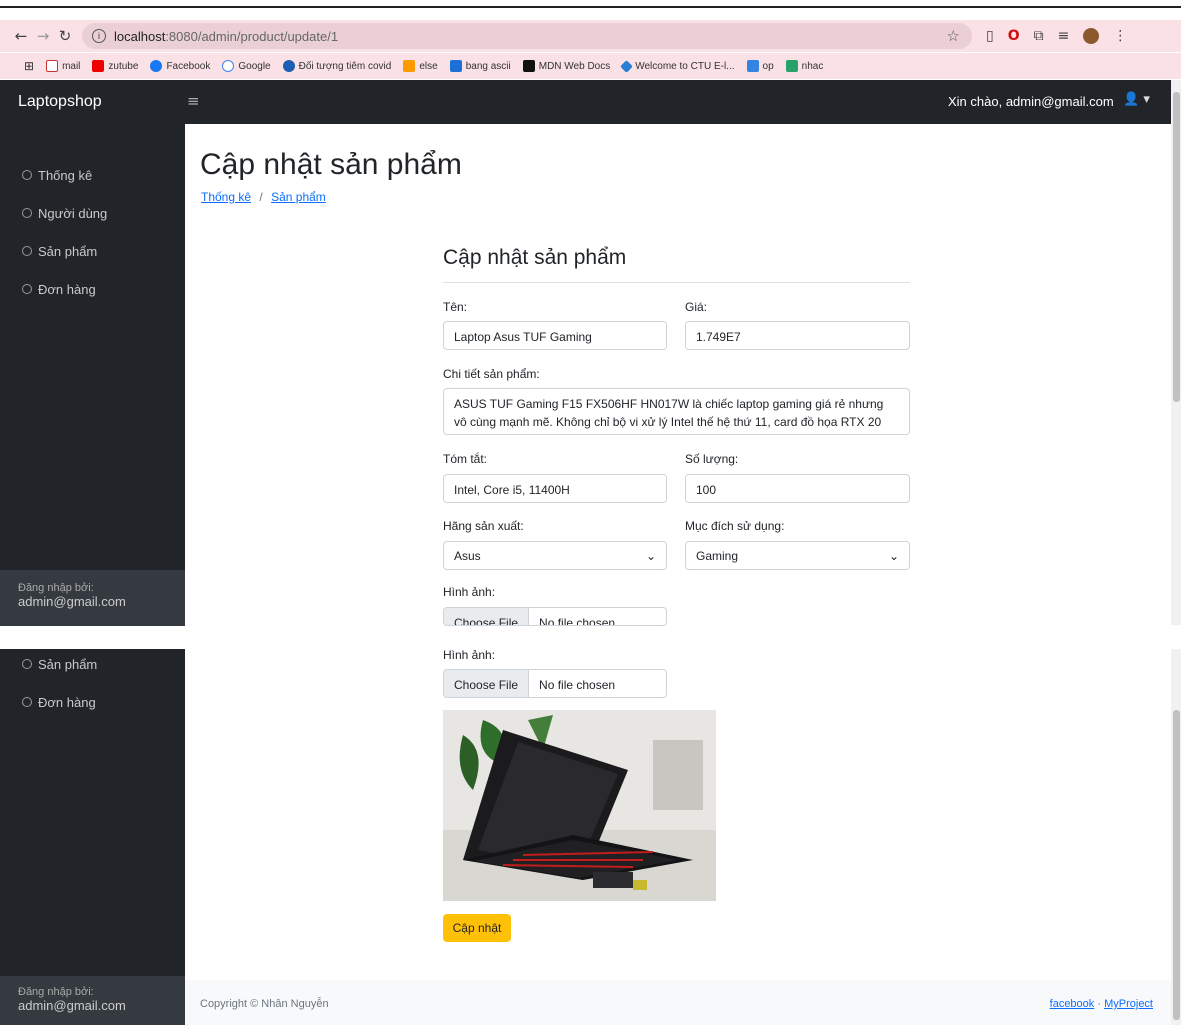  I want to click on price-input: 1.749E7, so click(797, 335).